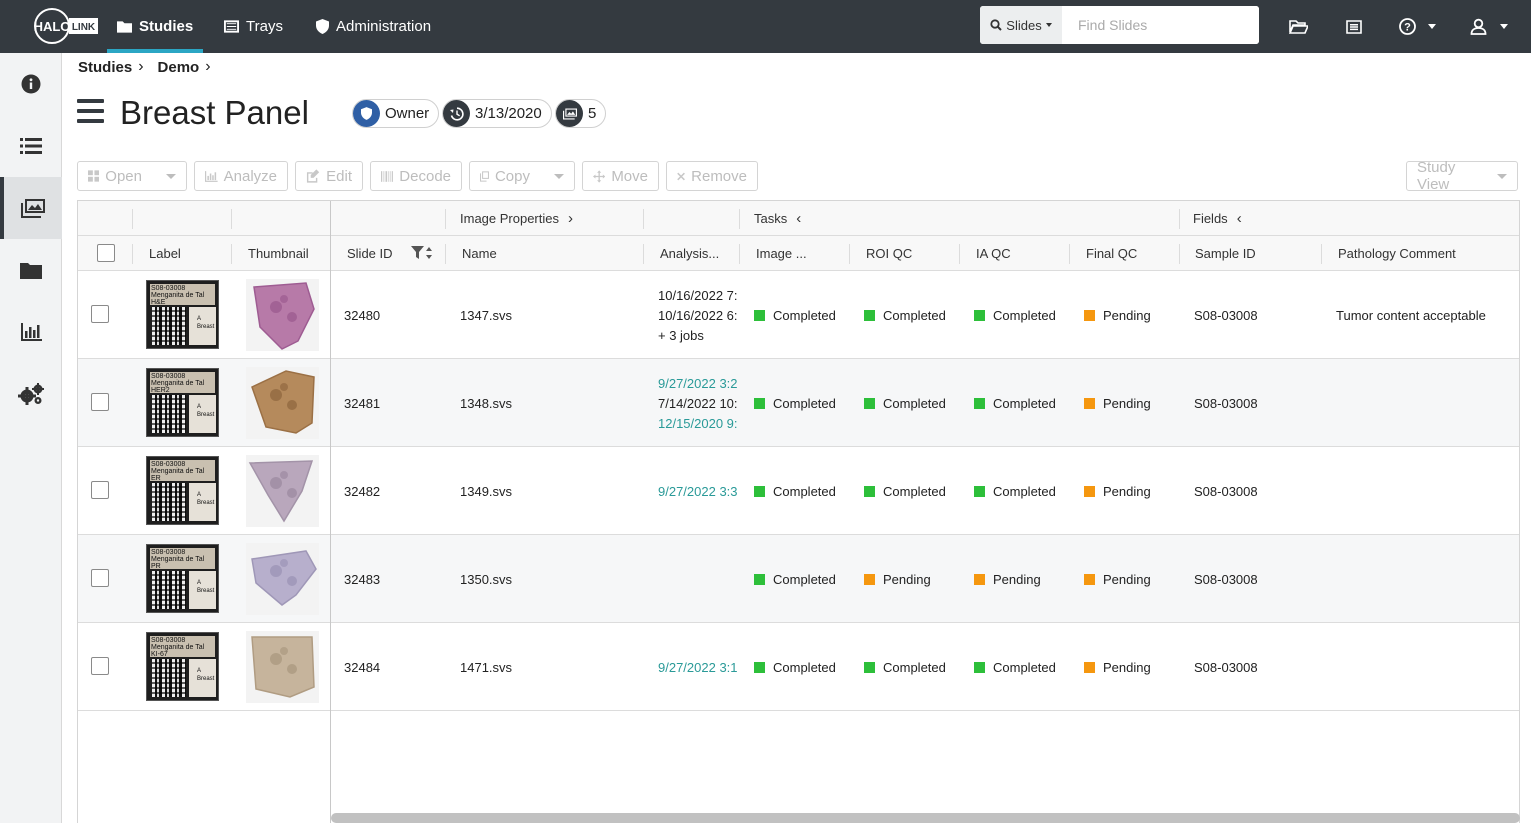 This screenshot has width=1531, height=823. What do you see at coordinates (241, 176) in the screenshot?
I see `analyze-button: Analyze` at bounding box center [241, 176].